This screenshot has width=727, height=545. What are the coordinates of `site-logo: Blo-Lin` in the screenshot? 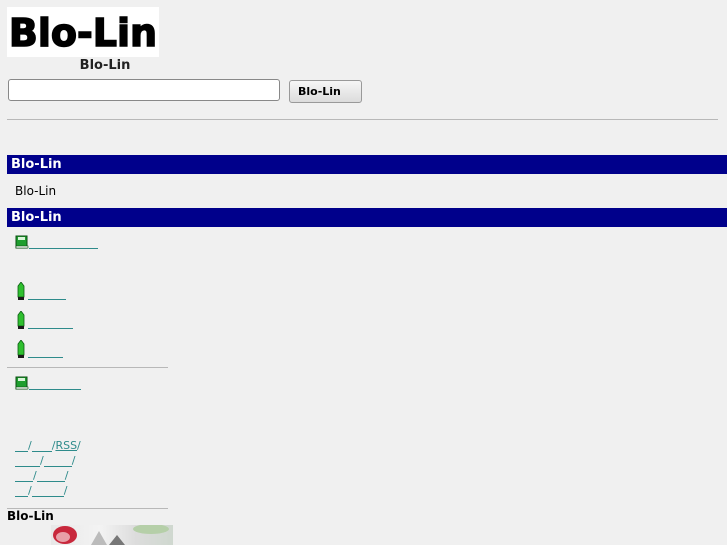 It's located at (83, 32).